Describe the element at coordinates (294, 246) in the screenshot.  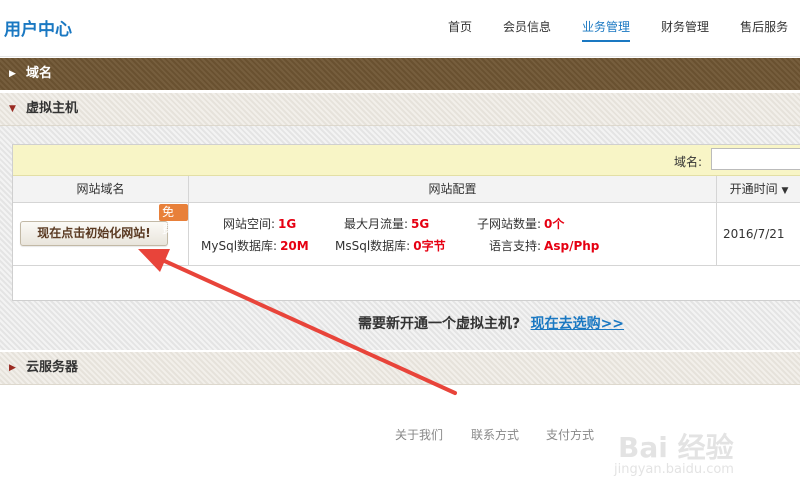
I see `spec-value: 20M` at that location.